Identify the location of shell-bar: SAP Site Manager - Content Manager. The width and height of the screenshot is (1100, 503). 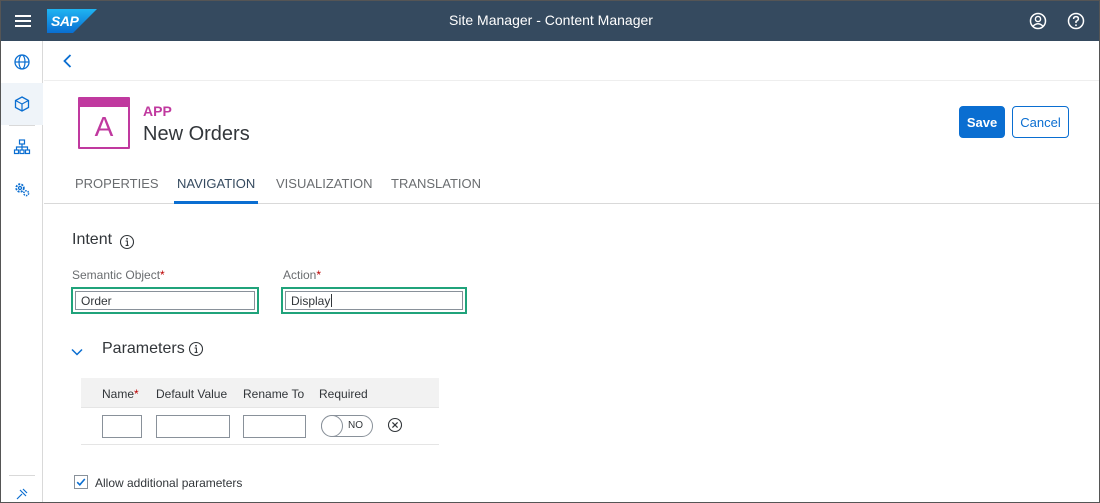
(550, 21).